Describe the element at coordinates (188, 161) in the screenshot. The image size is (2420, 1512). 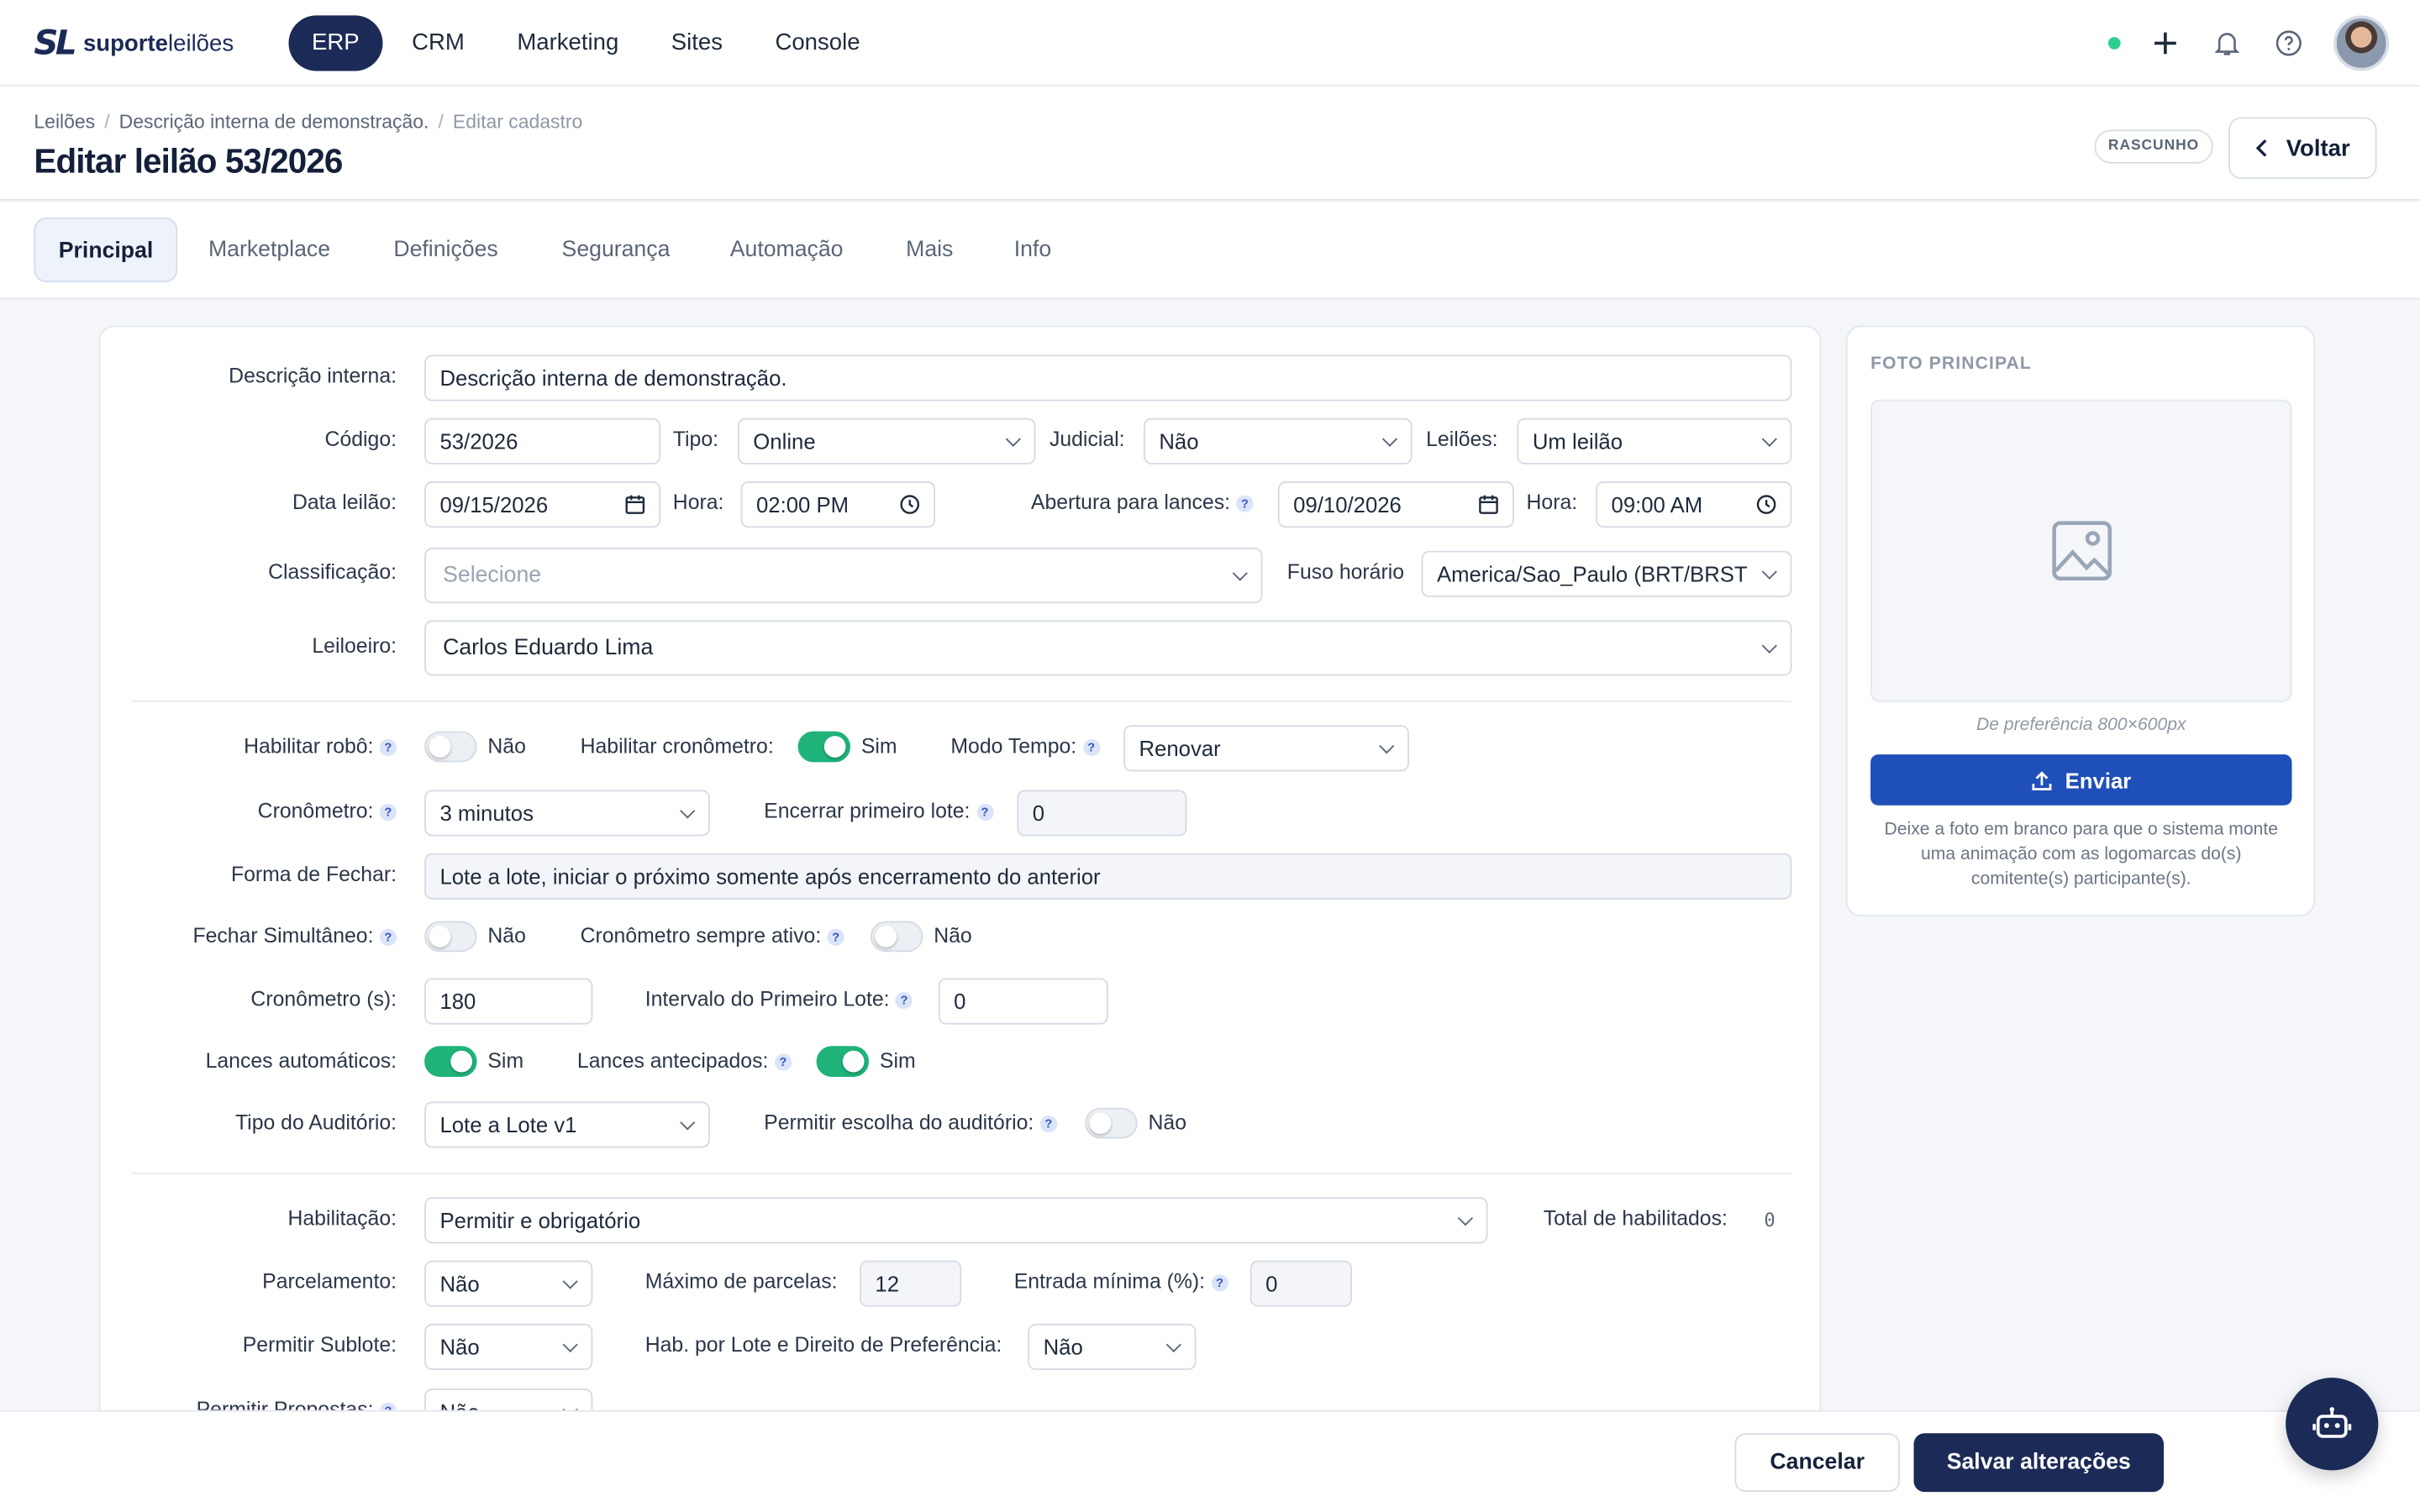
I see `page-title: Editar leilão 53/2026` at that location.